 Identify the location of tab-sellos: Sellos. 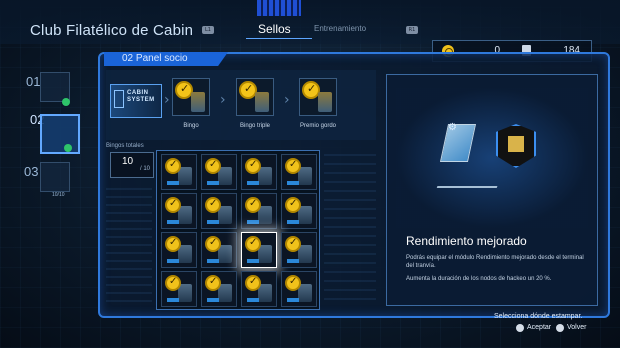
(274, 29).